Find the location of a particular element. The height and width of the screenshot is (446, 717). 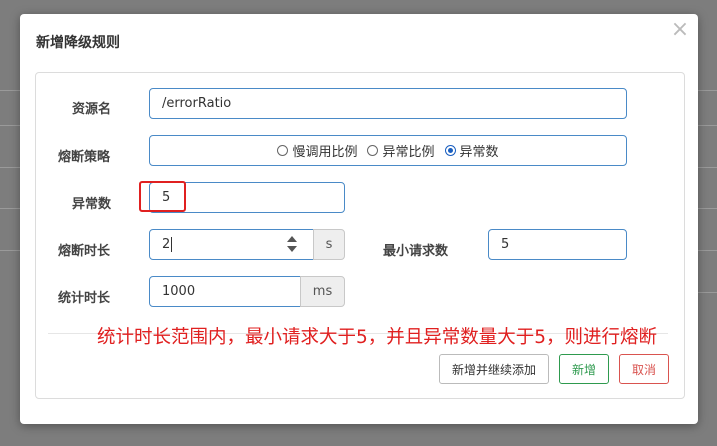

resource-value: /errorRatio is located at coordinates (197, 103).